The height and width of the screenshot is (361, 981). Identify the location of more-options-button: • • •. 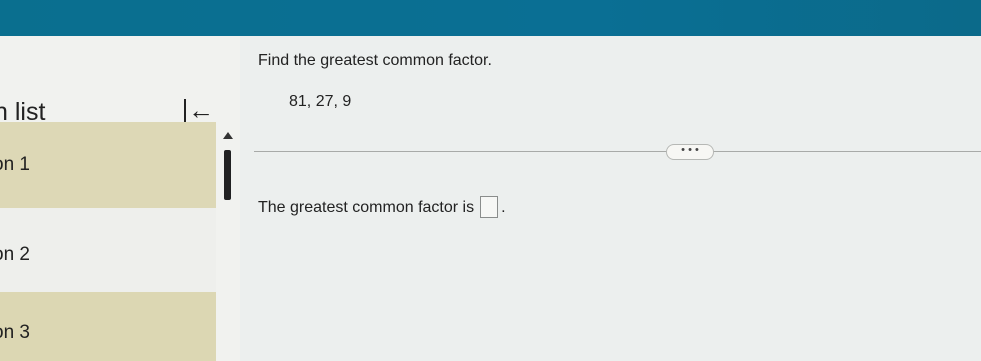
(690, 152).